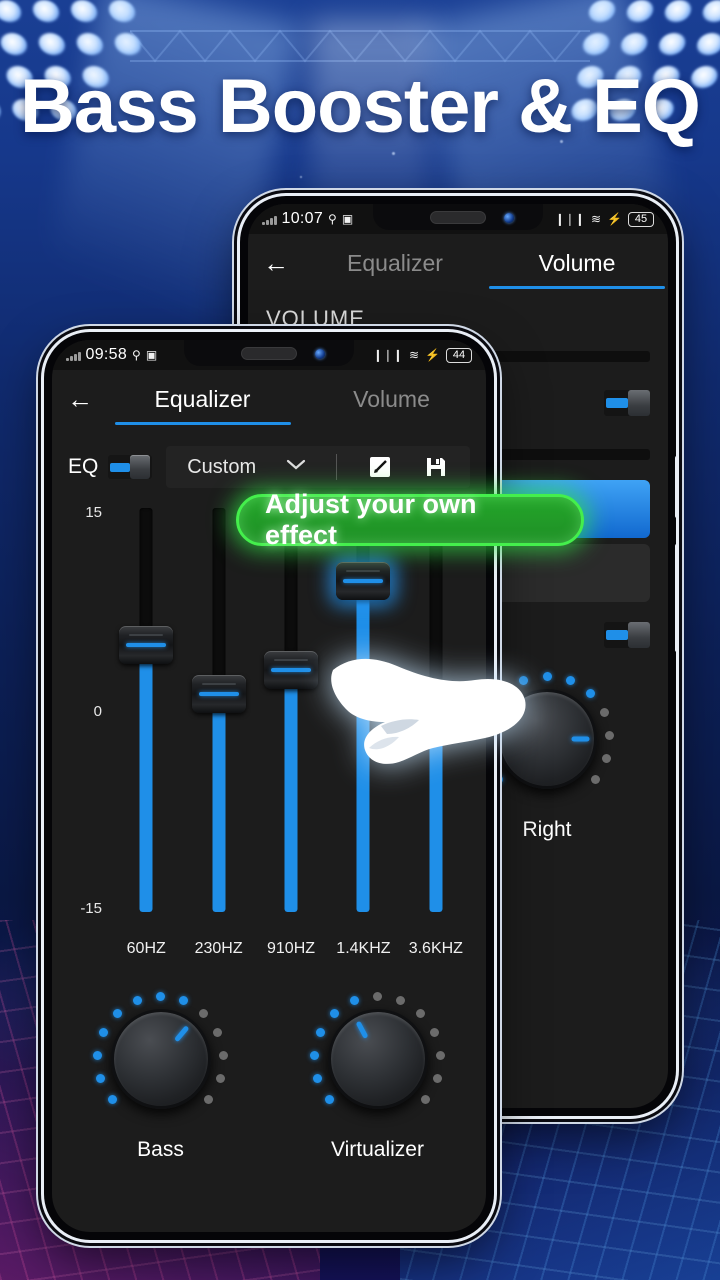 This screenshot has width=720, height=1280. I want to click on eq-band: 230HZ, so click(218, 728).